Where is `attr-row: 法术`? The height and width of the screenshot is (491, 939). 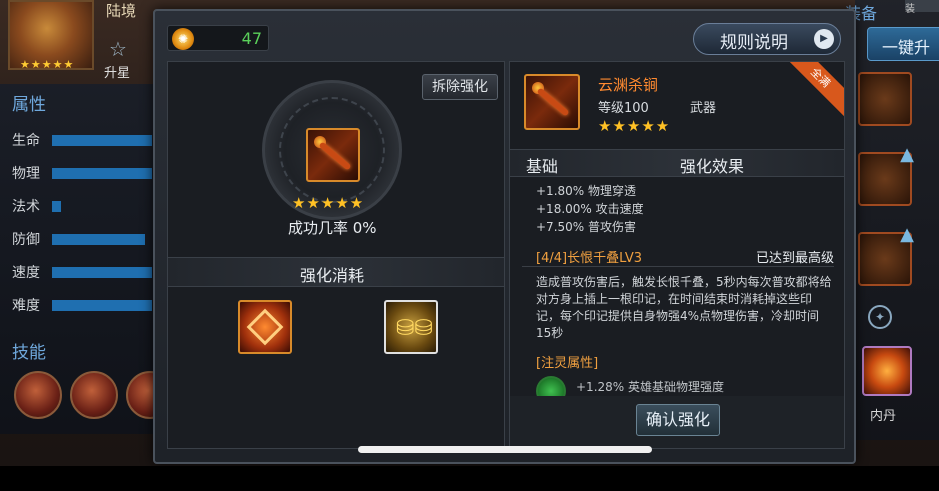
attr-row: 法术 is located at coordinates (82, 206).